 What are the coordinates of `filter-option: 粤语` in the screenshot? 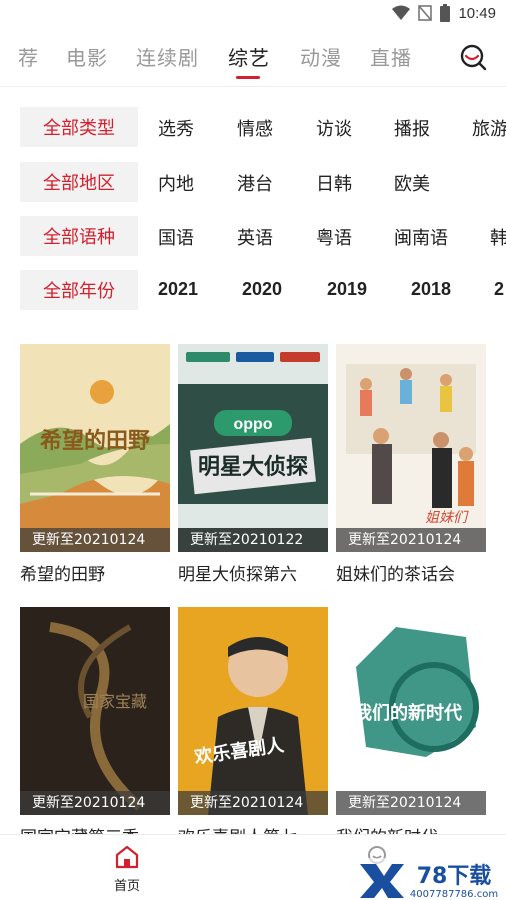 It's located at (334, 237).